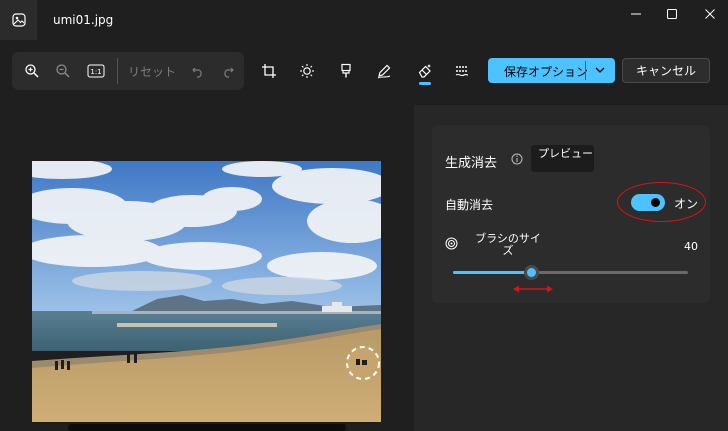 Image resolution: width=728 pixels, height=431 pixels. I want to click on undo-icon, so click(198, 71).